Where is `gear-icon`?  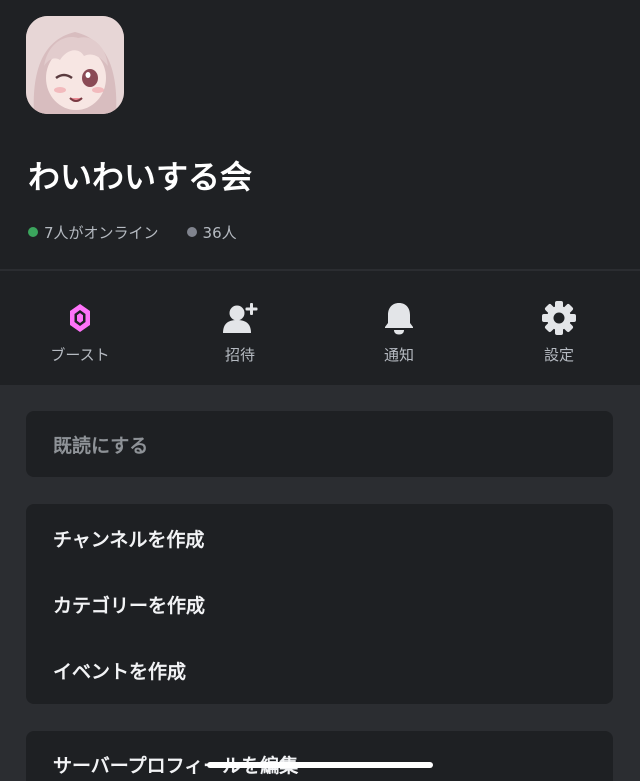 gear-icon is located at coordinates (559, 318).